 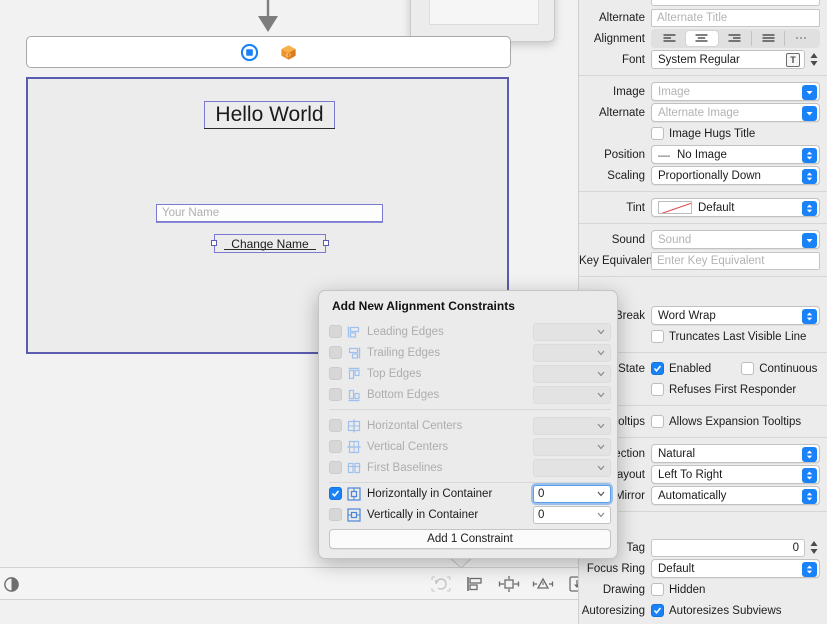 What do you see at coordinates (809, 113) in the screenshot?
I see `alternate-image-chevron-down-icon` at bounding box center [809, 113].